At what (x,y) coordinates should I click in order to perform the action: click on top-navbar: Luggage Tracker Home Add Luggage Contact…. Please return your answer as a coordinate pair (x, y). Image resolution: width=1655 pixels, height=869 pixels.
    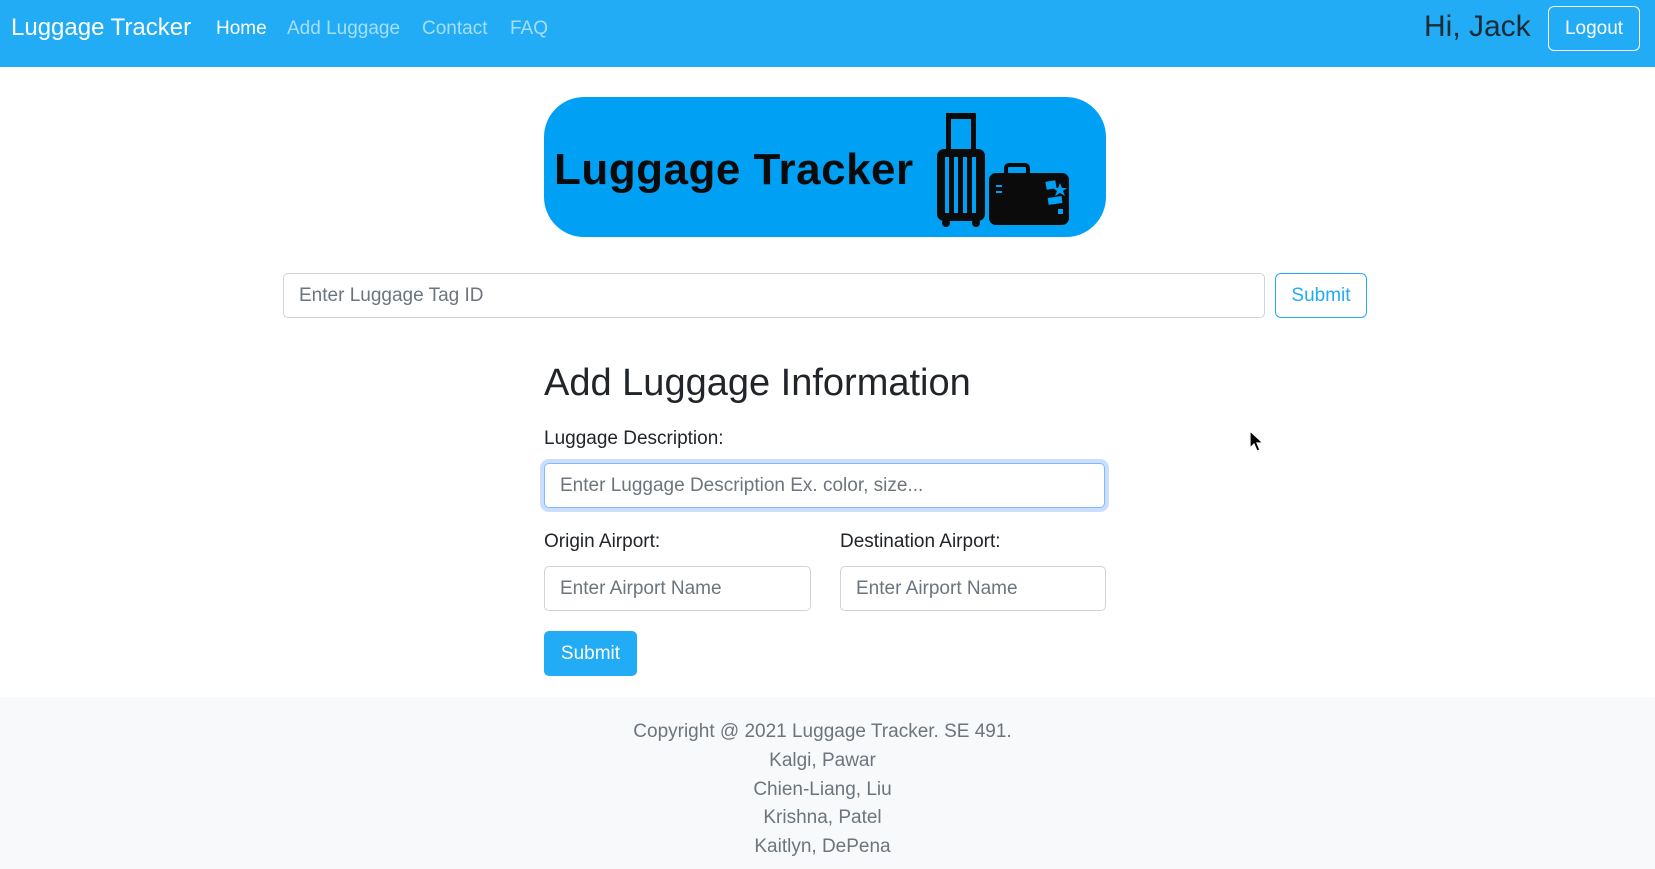
    Looking at the image, I should click on (827, 33).